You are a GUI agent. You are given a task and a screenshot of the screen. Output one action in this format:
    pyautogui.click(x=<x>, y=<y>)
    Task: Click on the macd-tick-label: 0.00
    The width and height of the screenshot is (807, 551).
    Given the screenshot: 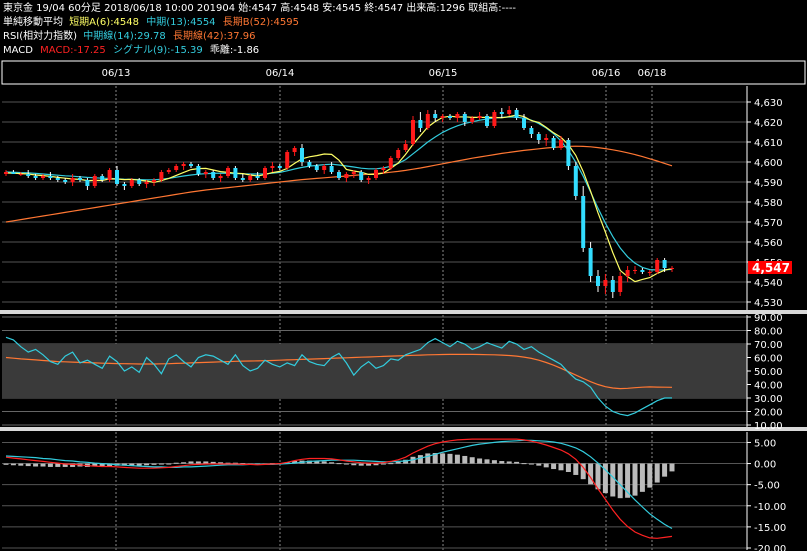 What is the action you would take?
    pyautogui.click(x=765, y=465)
    